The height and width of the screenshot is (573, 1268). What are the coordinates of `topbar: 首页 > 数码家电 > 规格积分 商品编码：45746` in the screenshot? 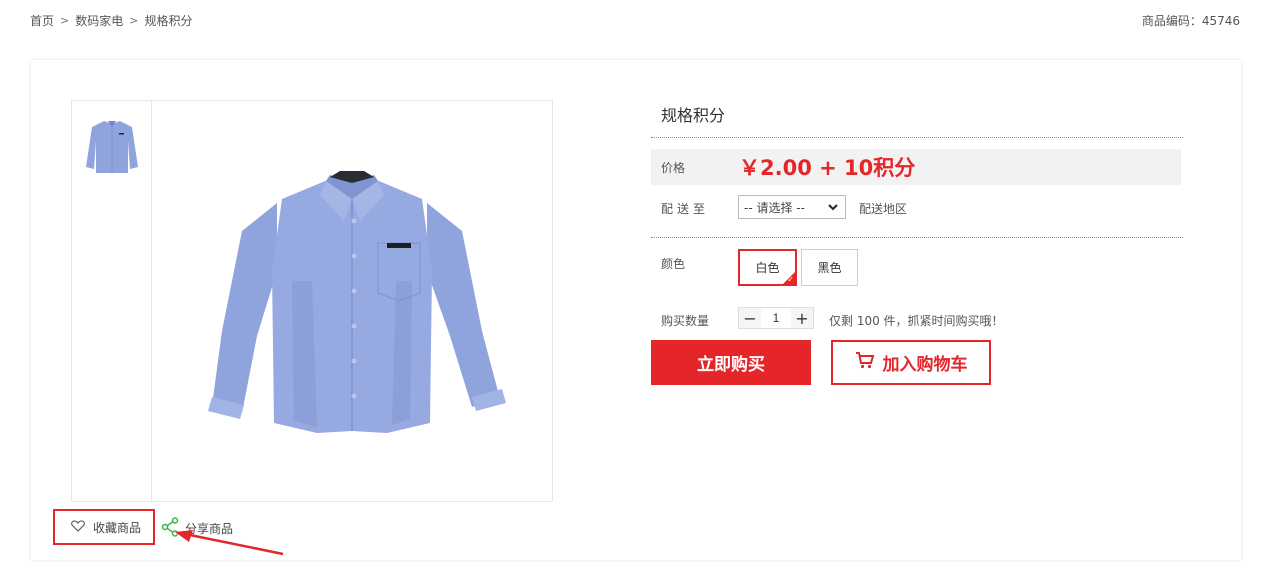 It's located at (635, 21).